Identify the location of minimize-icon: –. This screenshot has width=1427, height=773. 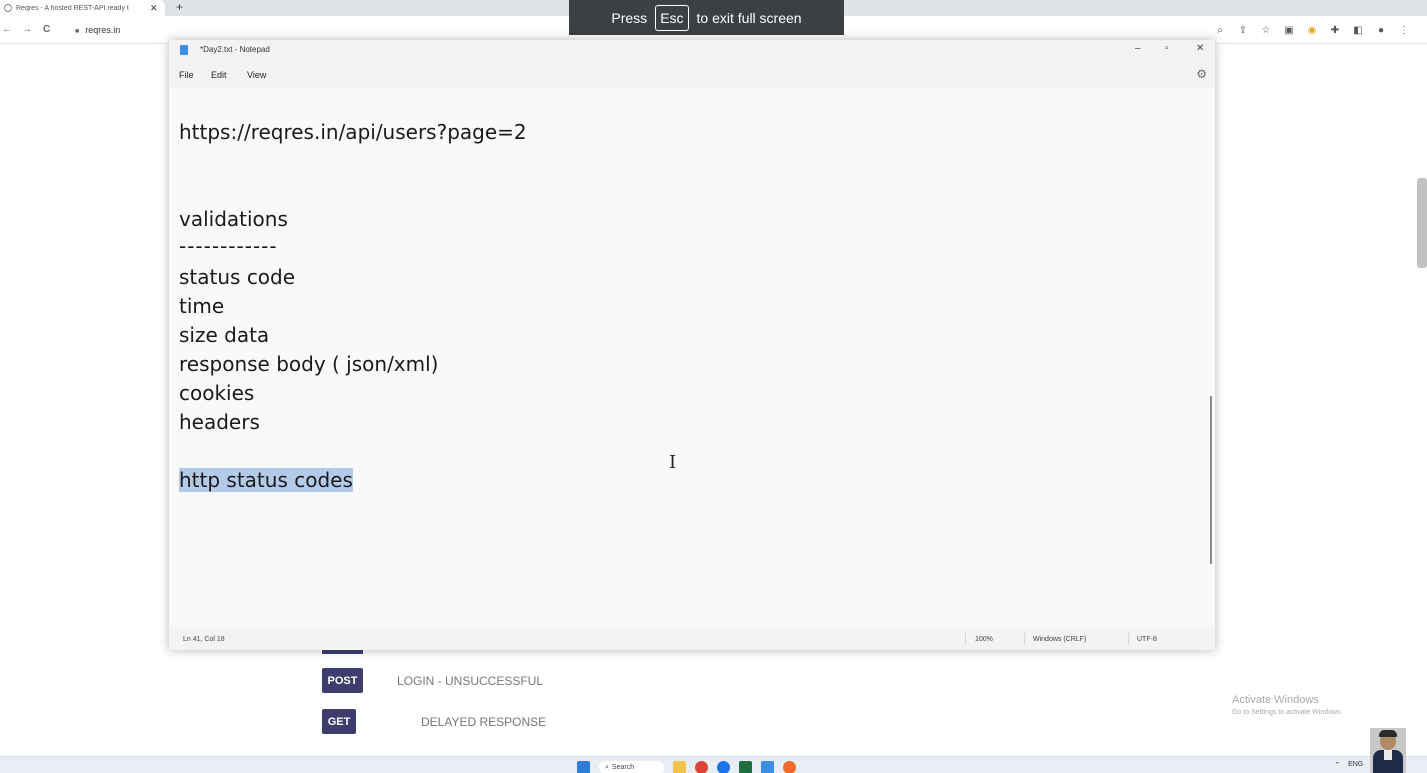
(1138, 48).